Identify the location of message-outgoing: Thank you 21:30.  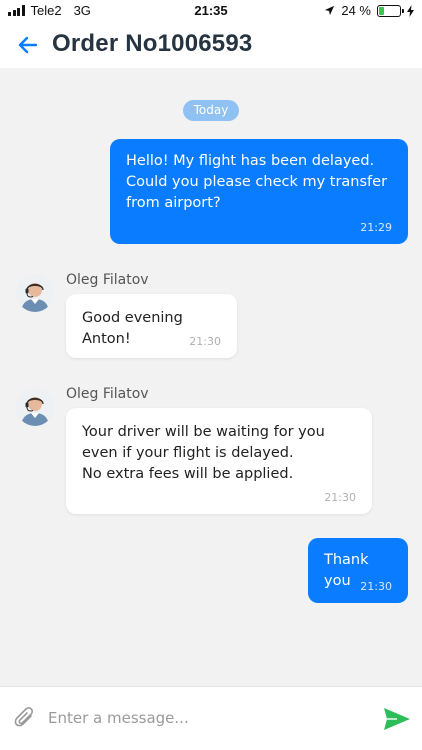
(358, 570).